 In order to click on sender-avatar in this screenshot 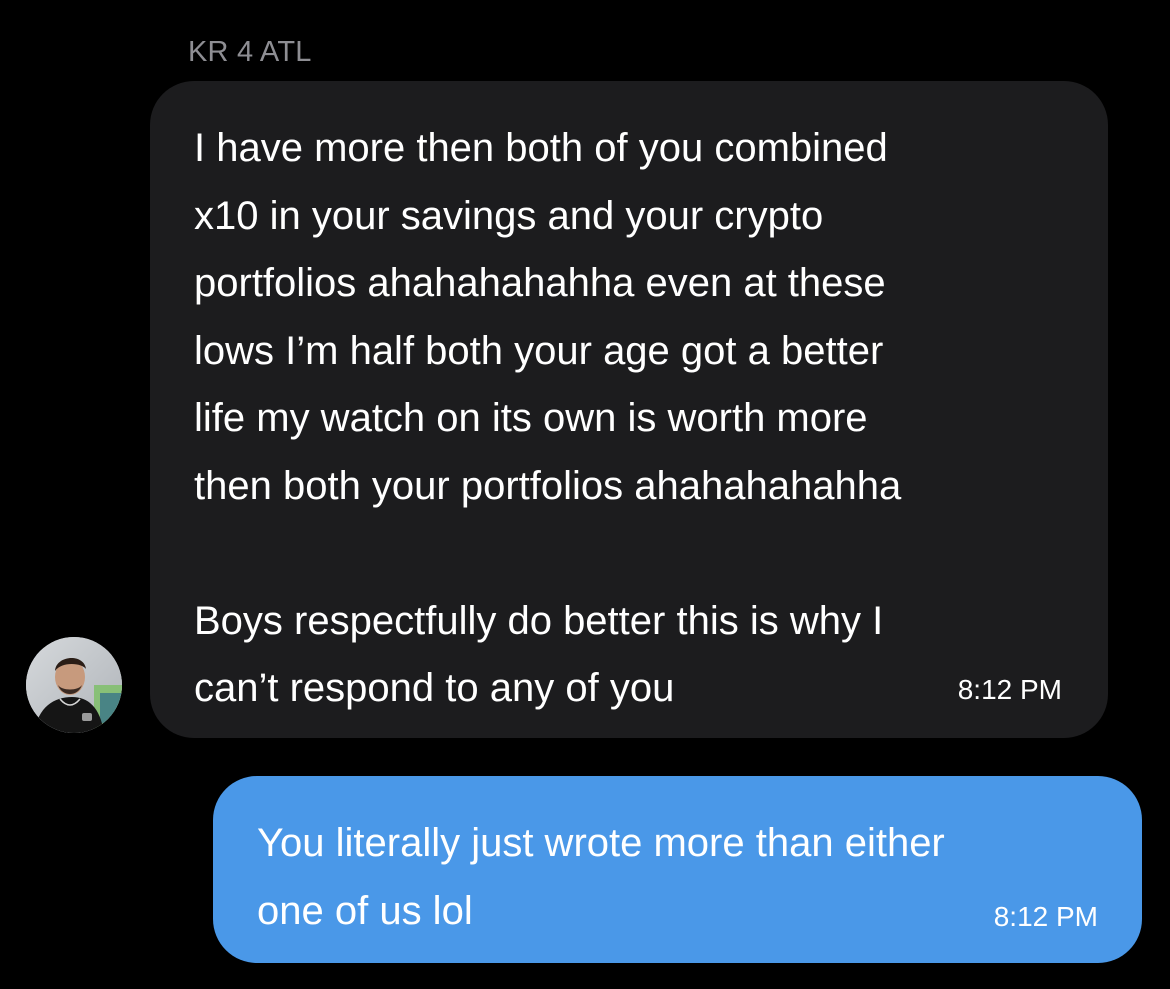, I will do `click(74, 685)`.